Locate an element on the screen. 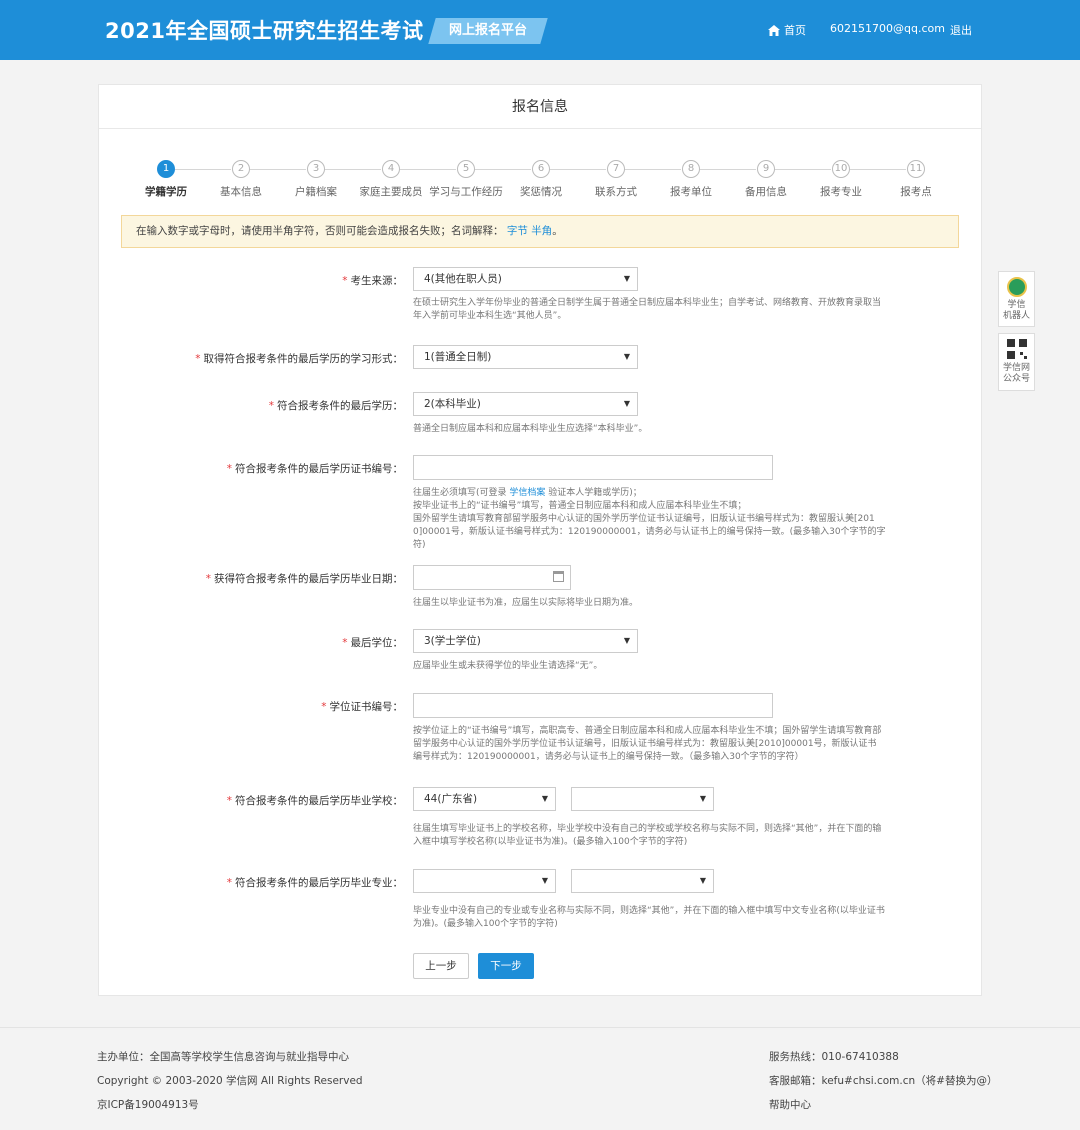 This screenshot has height=1130, width=1080. logout-link: 退出 is located at coordinates (961, 30).